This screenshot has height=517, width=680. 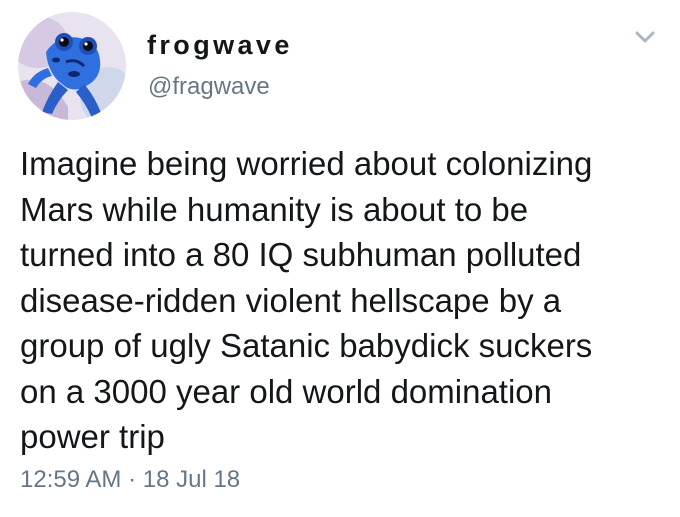 What do you see at coordinates (220, 45) in the screenshot?
I see `author-display-name: frogwave` at bounding box center [220, 45].